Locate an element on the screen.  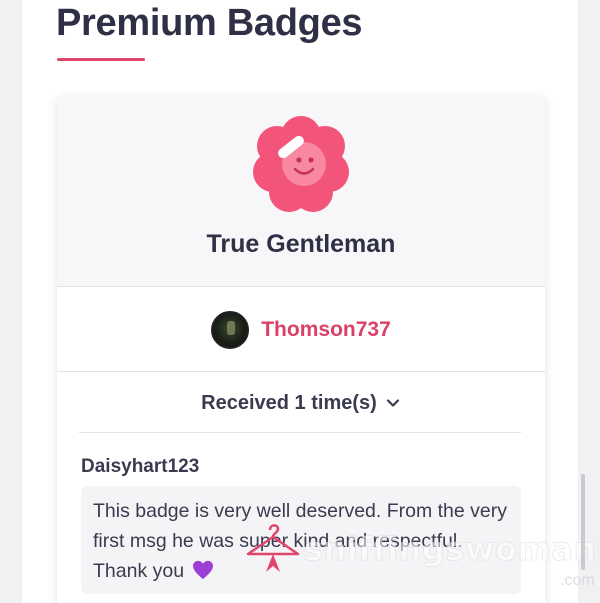
giver-username-link: Thomson737 is located at coordinates (326, 330).